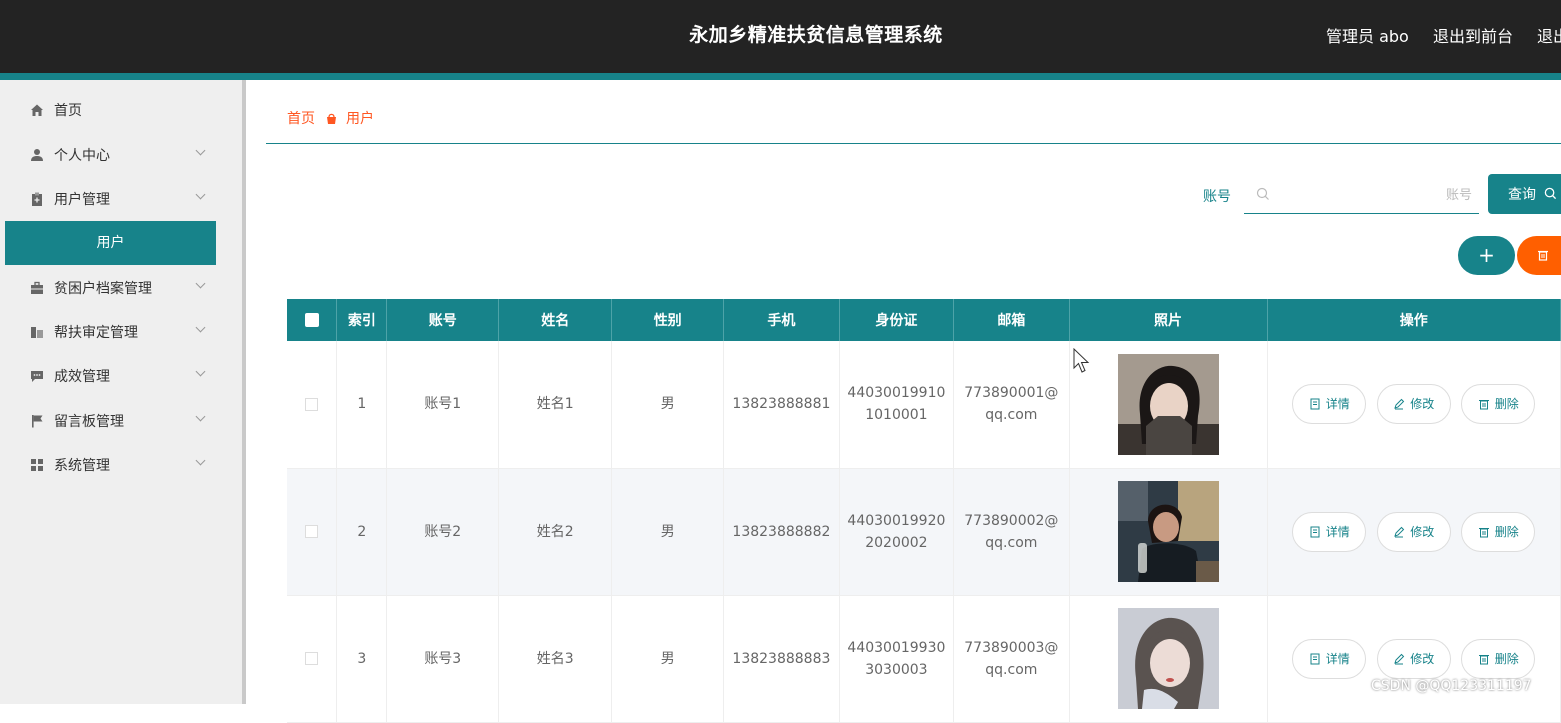  I want to click on breadcrumb: 首页 用户, so click(330, 118).